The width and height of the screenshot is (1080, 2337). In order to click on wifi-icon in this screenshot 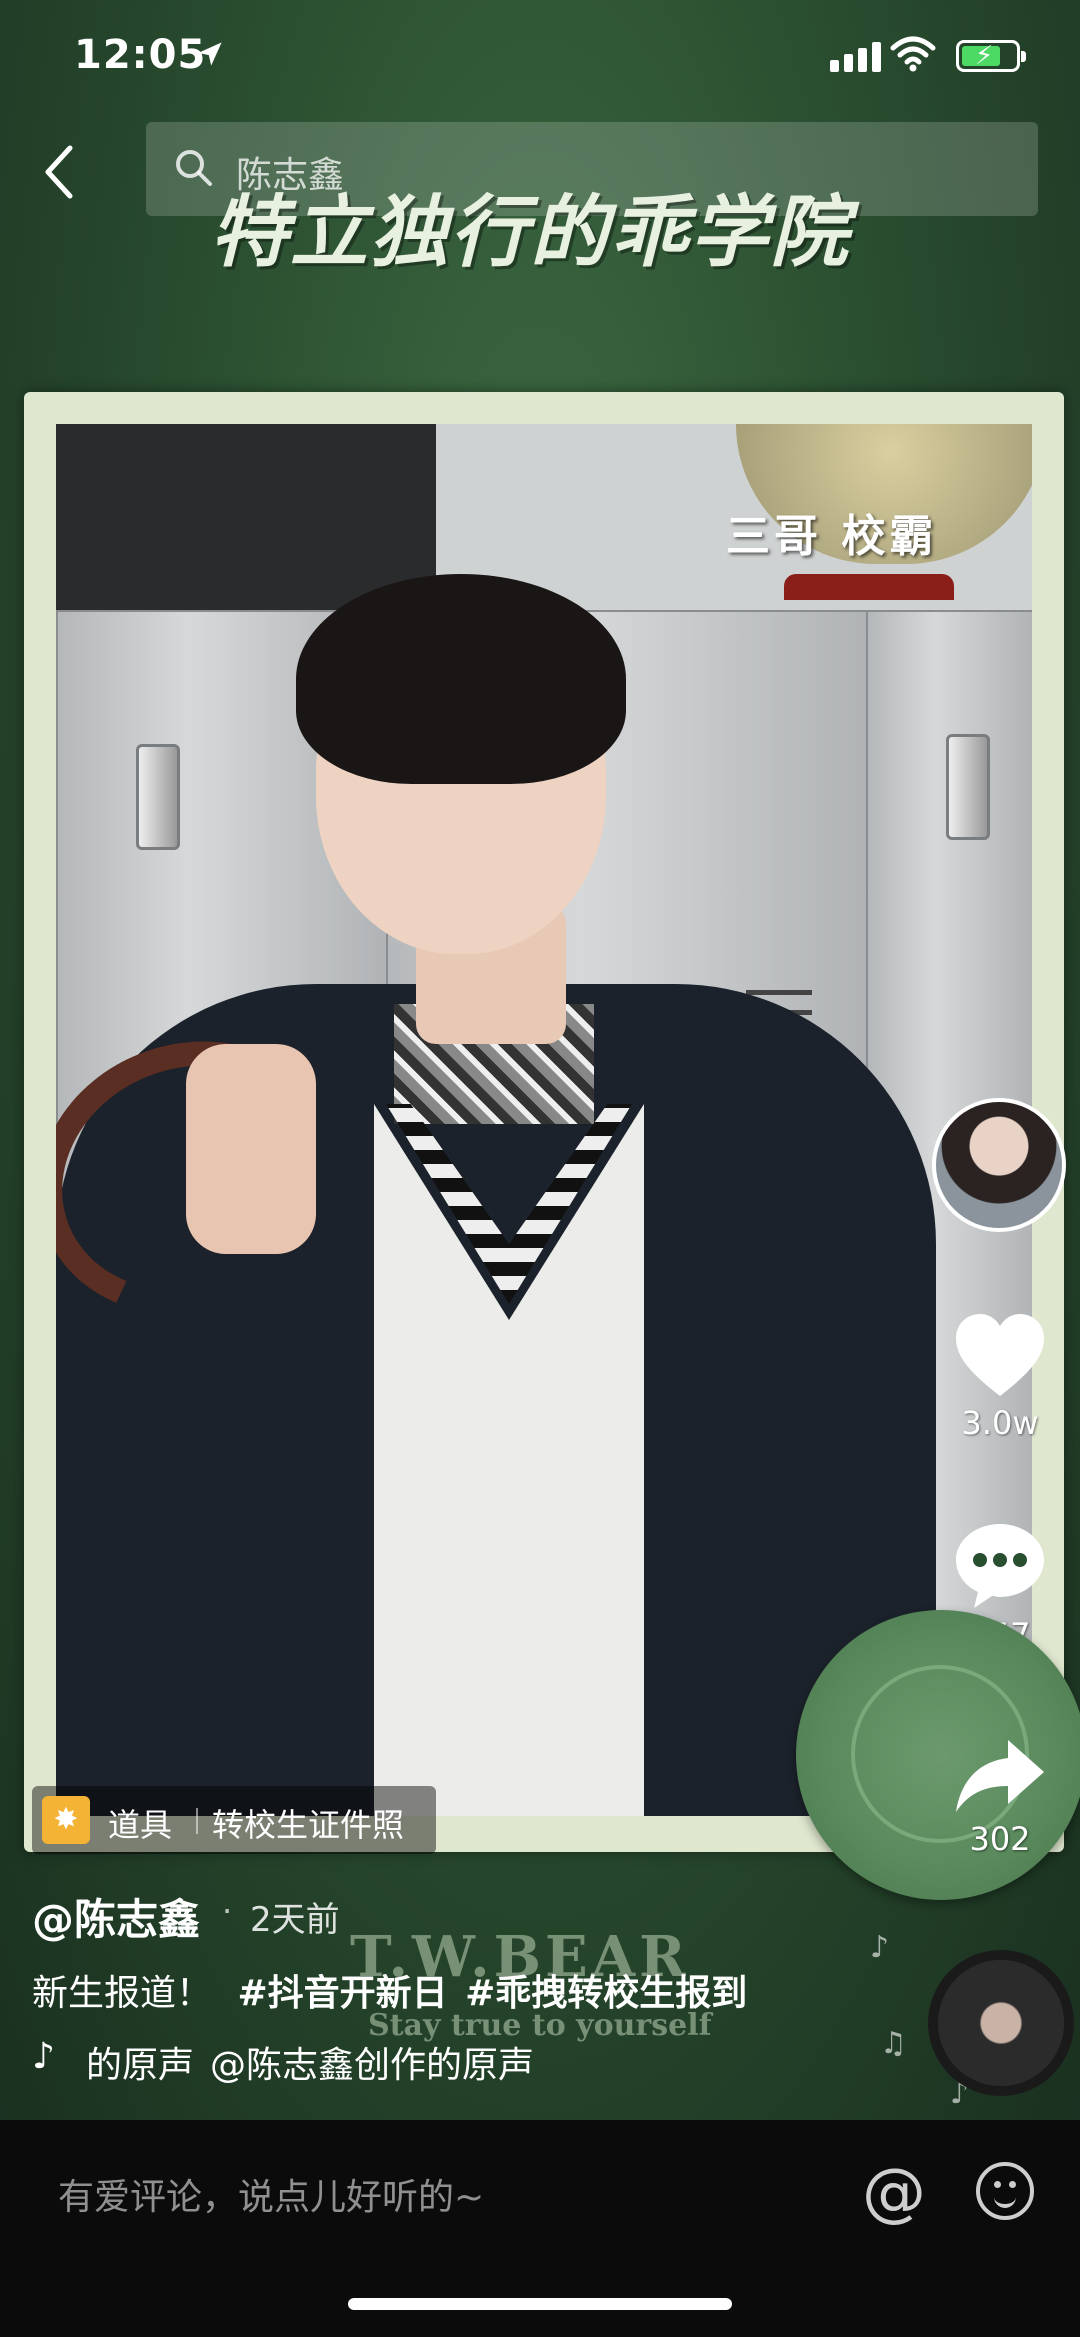, I will do `click(913, 54)`.